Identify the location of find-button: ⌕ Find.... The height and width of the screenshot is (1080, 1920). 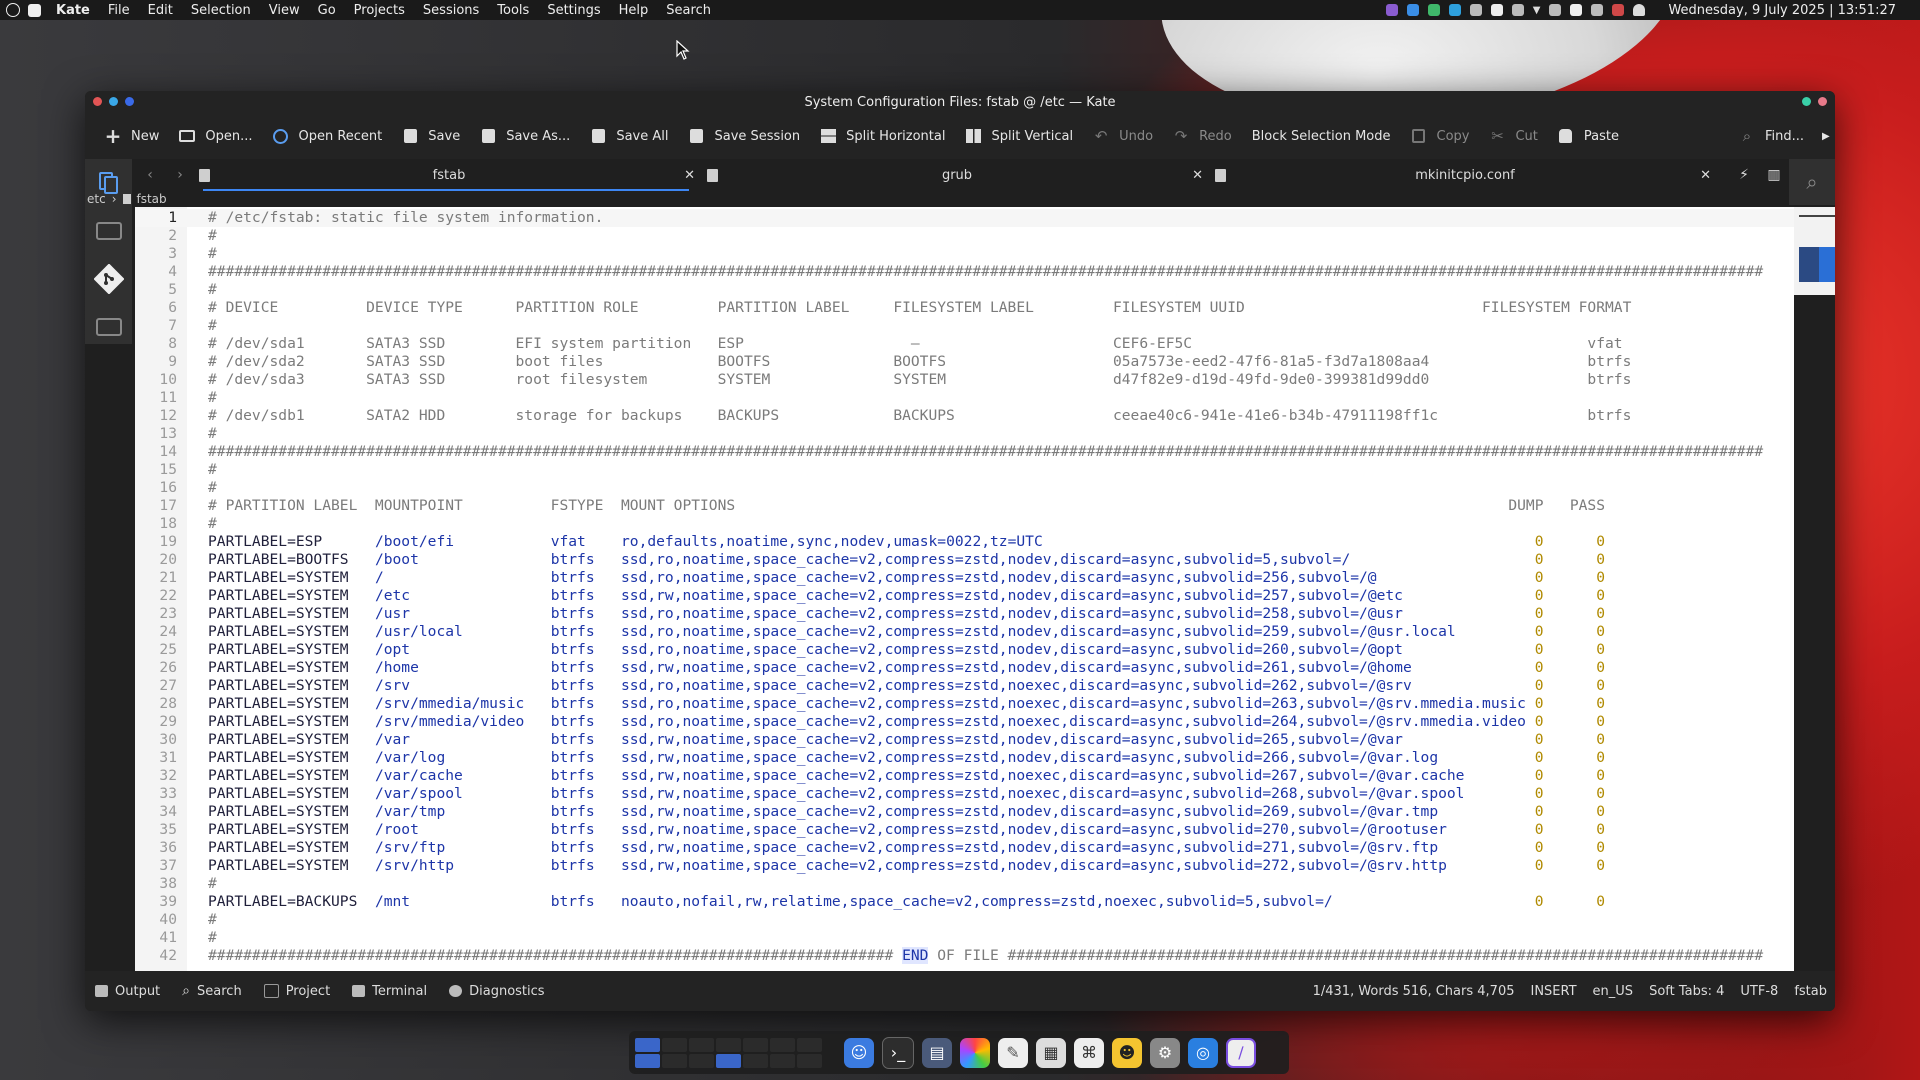
(1773, 136).